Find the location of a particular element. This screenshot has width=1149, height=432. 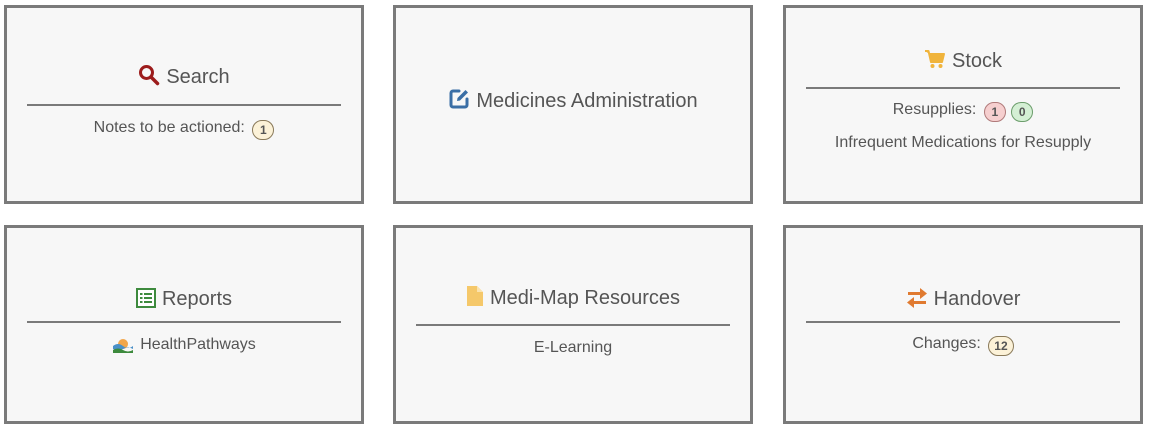

notes-to-action: Notes to be actioned: 1 is located at coordinates (184, 129).